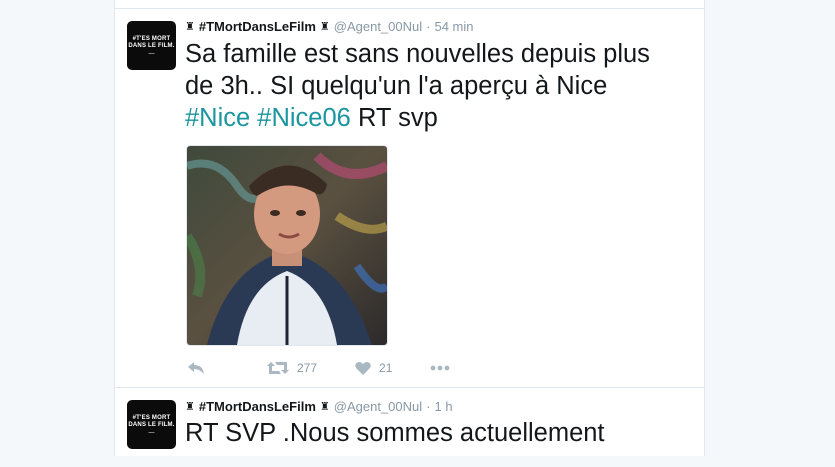 The height and width of the screenshot is (467, 835). Describe the element at coordinates (395, 433) in the screenshot. I see `tweet-text: RT SVP .Nous sommes actuellement` at that location.